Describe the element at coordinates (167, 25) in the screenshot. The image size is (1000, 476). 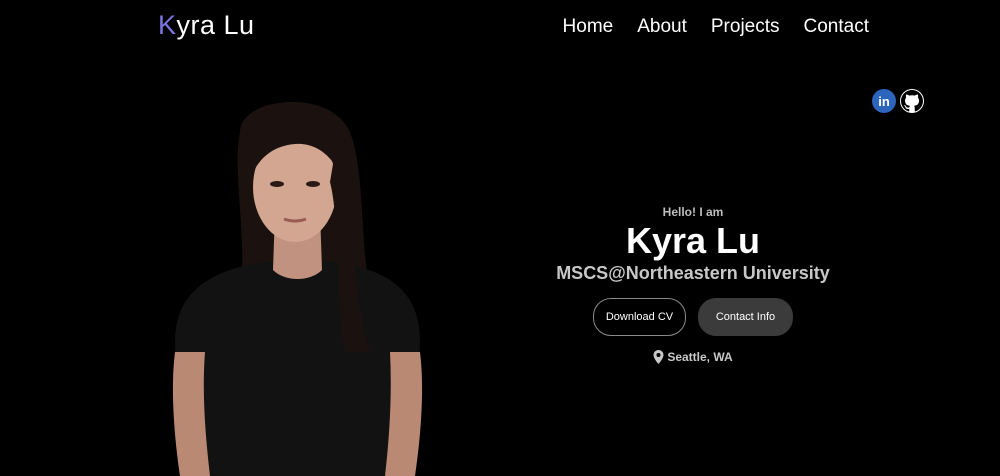
I see `logo-initial: K` at that location.